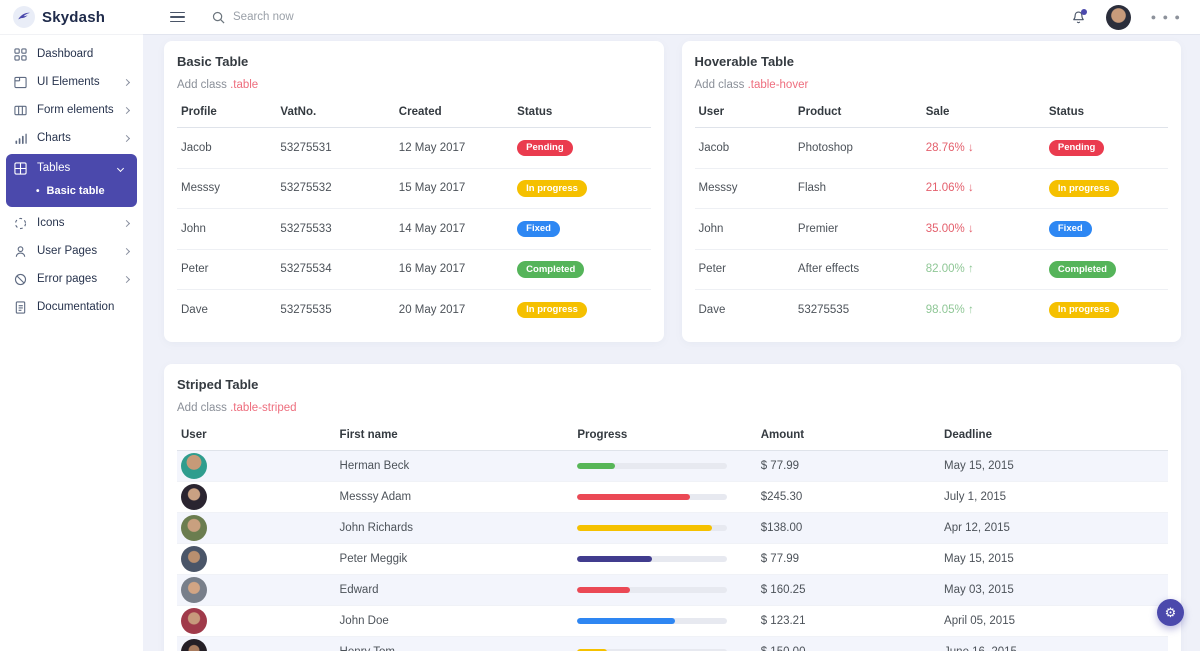 Image resolution: width=1200 pixels, height=651 pixels. Describe the element at coordinates (76, 307) in the screenshot. I see `sidebar-item-label: Documentation` at that location.